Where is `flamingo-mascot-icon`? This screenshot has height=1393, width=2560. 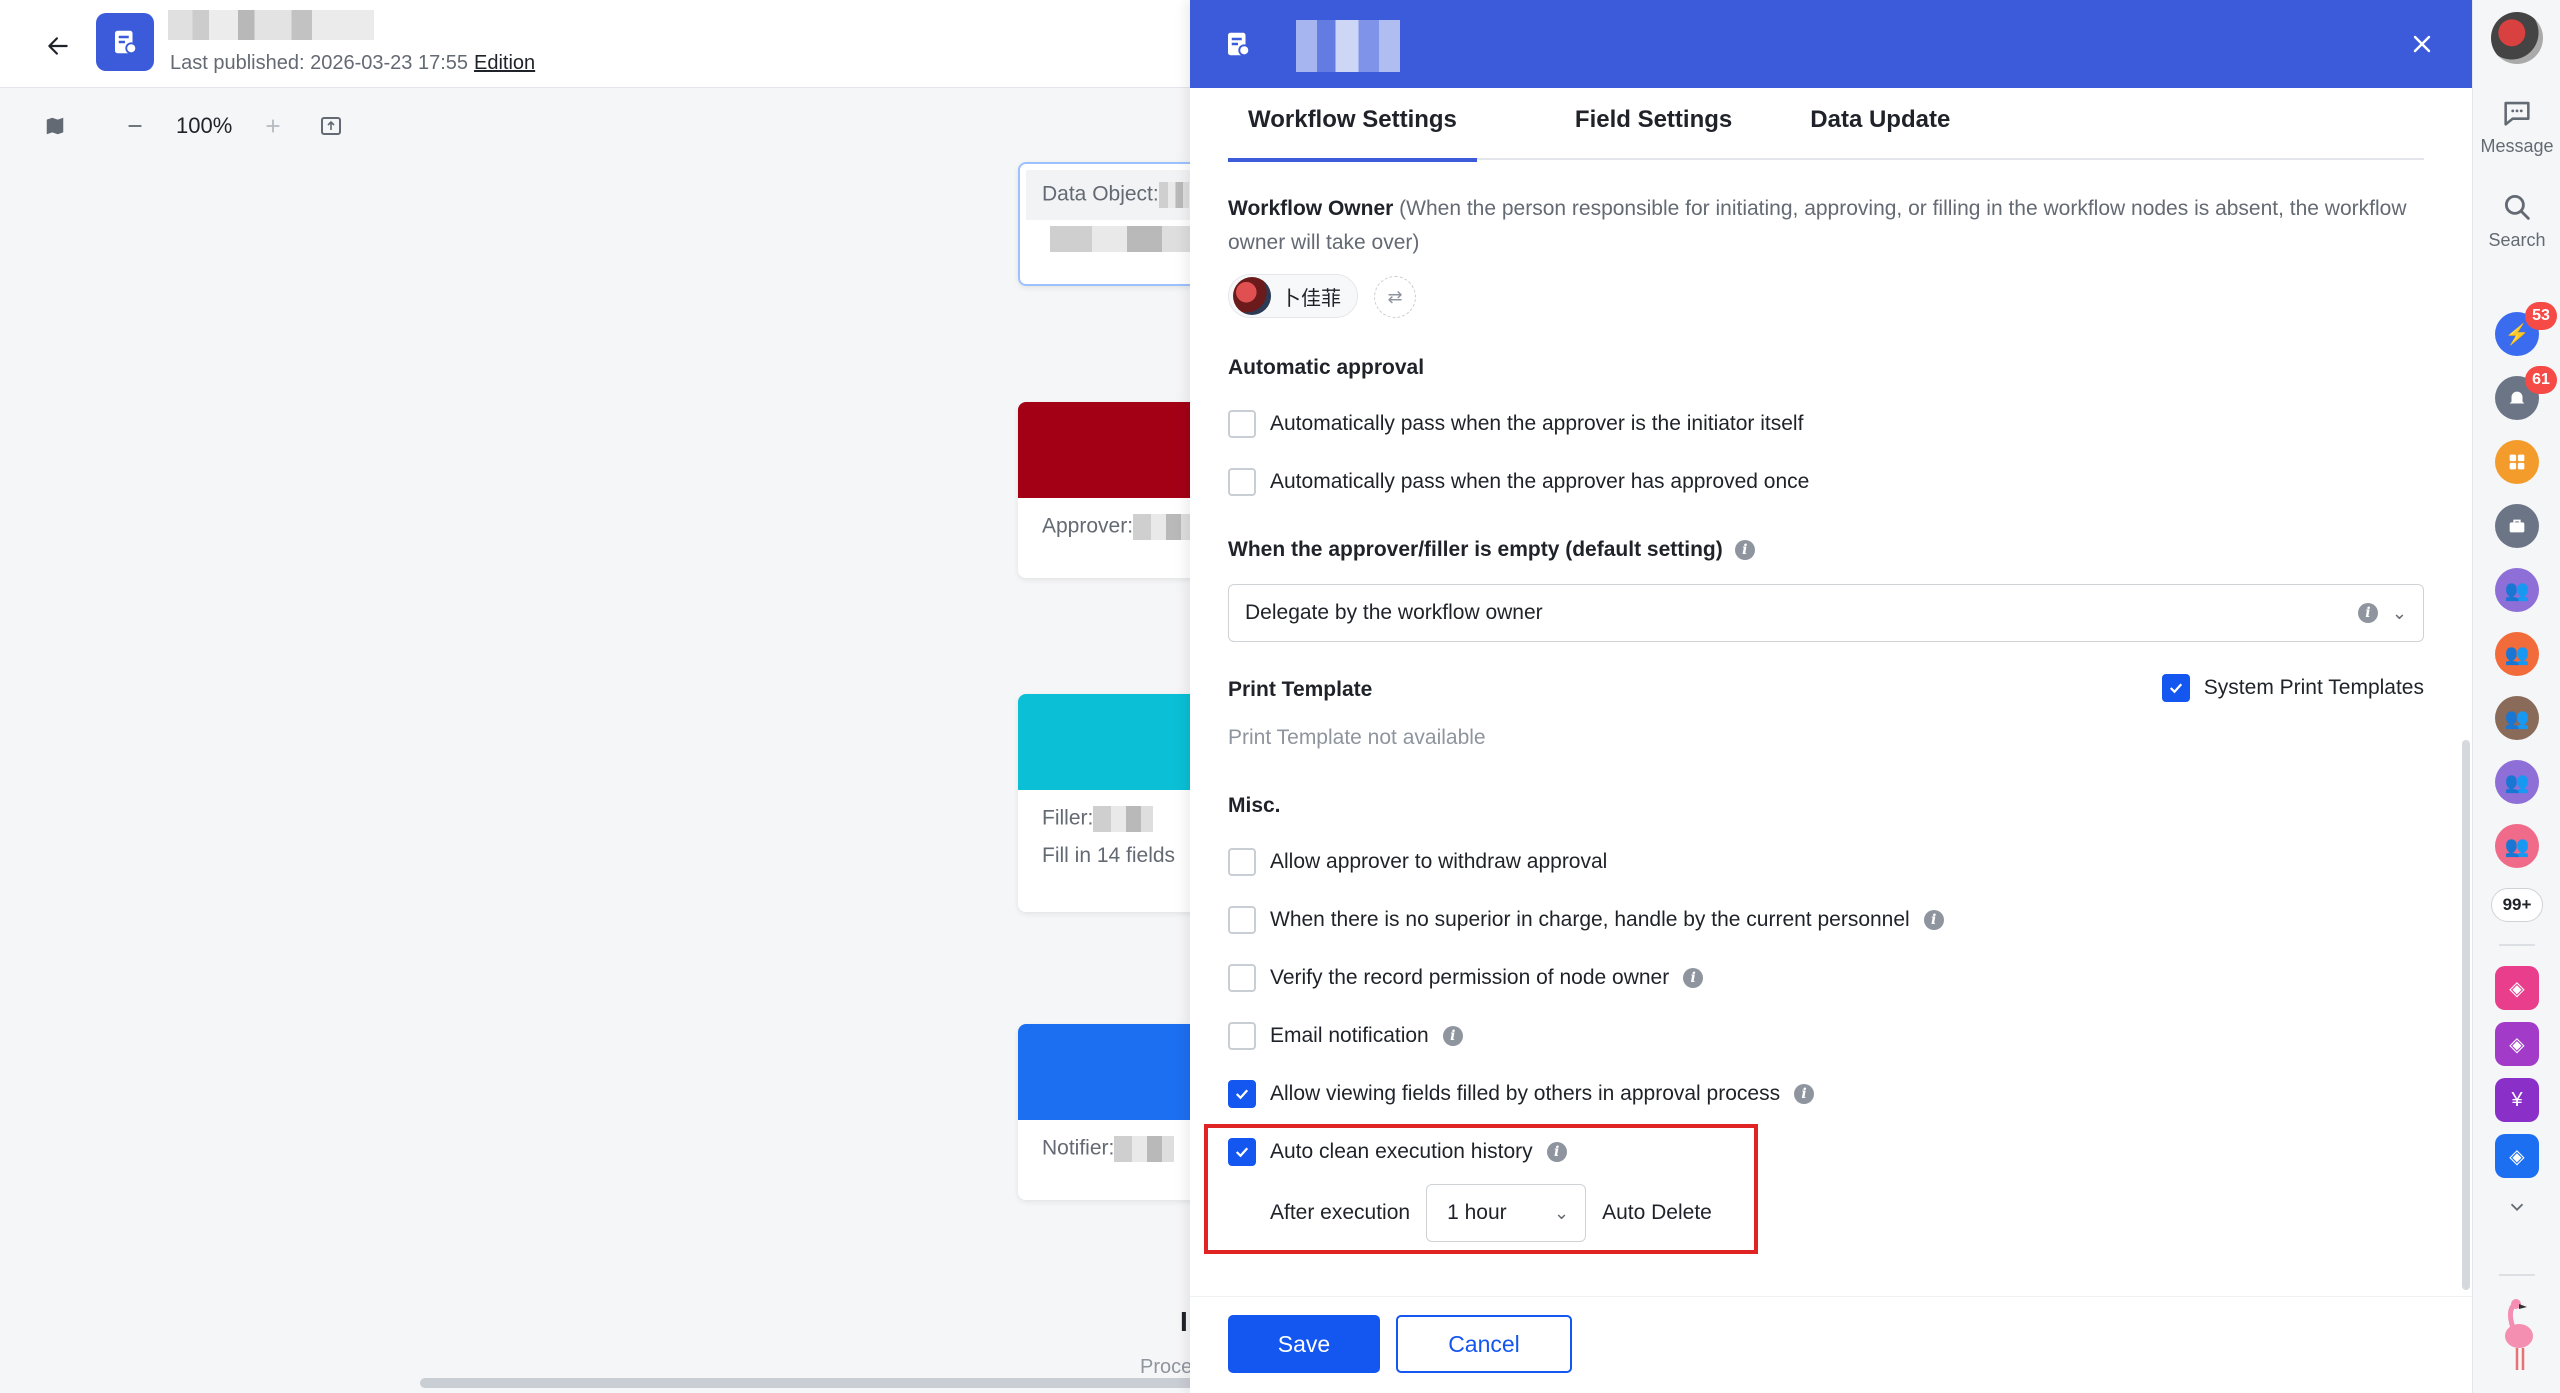
flamingo-mascot-icon is located at coordinates (2517, 1336).